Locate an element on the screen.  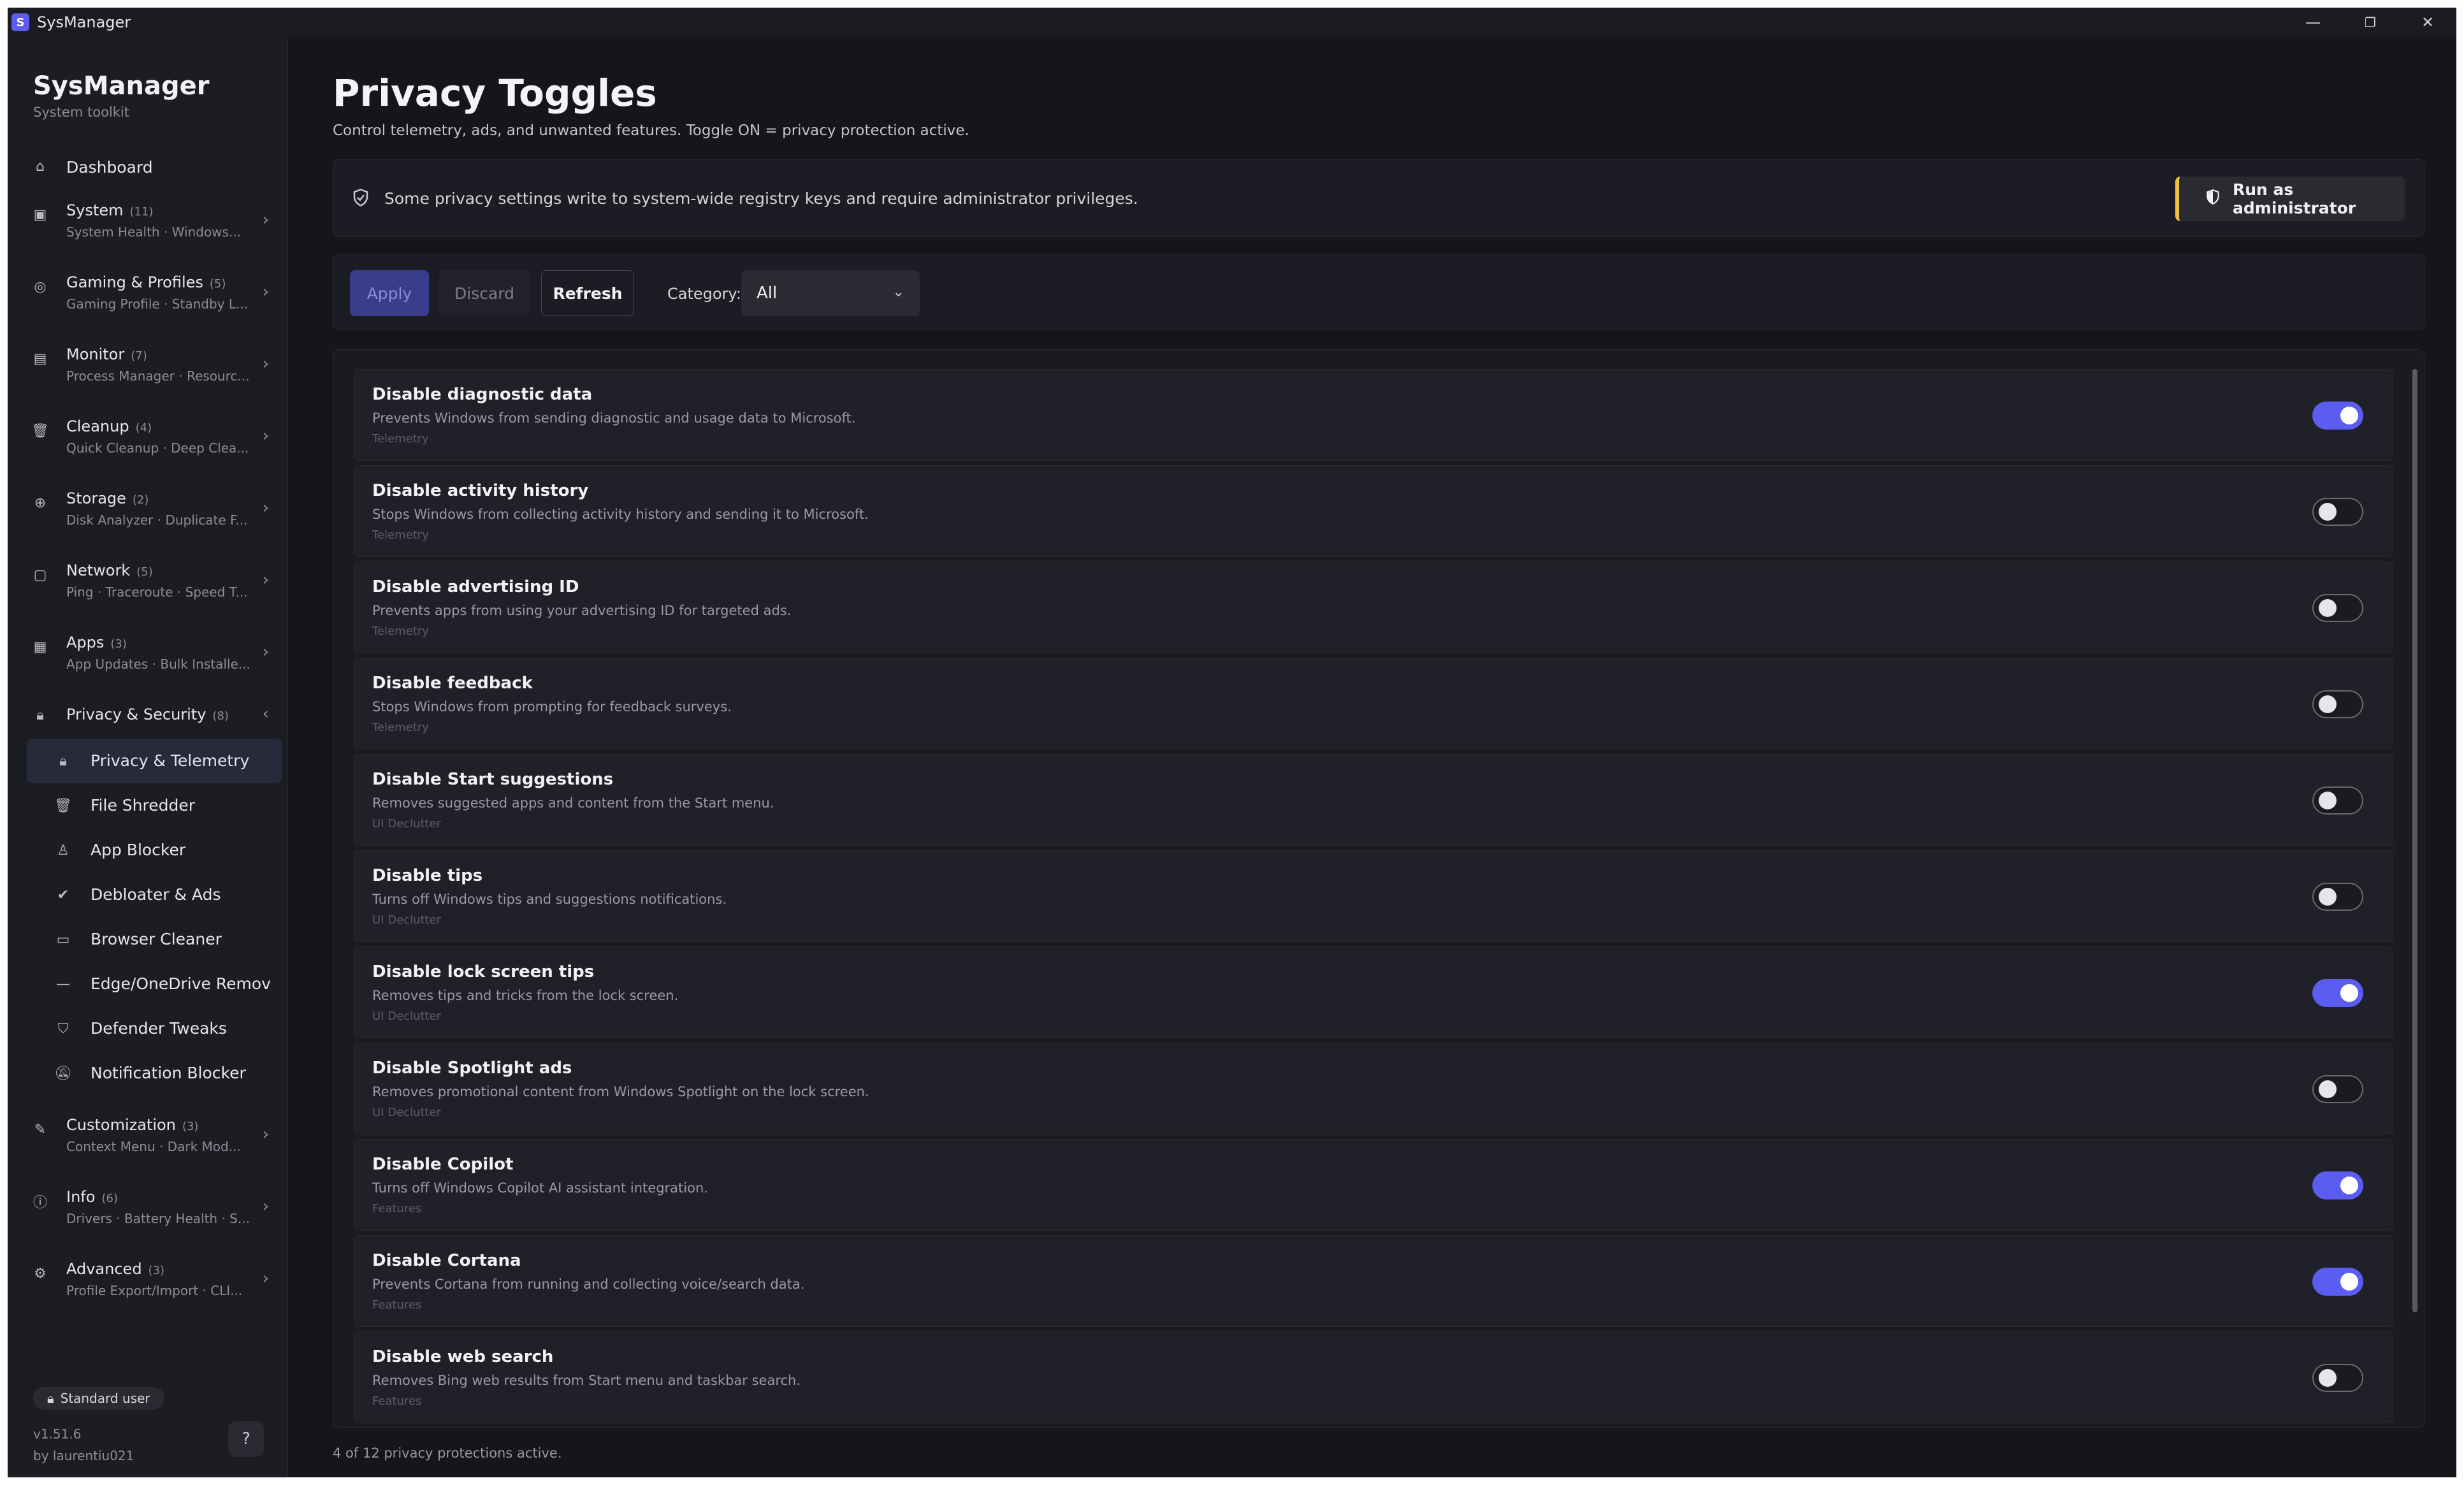
apply-button: Apply is located at coordinates (390, 293).